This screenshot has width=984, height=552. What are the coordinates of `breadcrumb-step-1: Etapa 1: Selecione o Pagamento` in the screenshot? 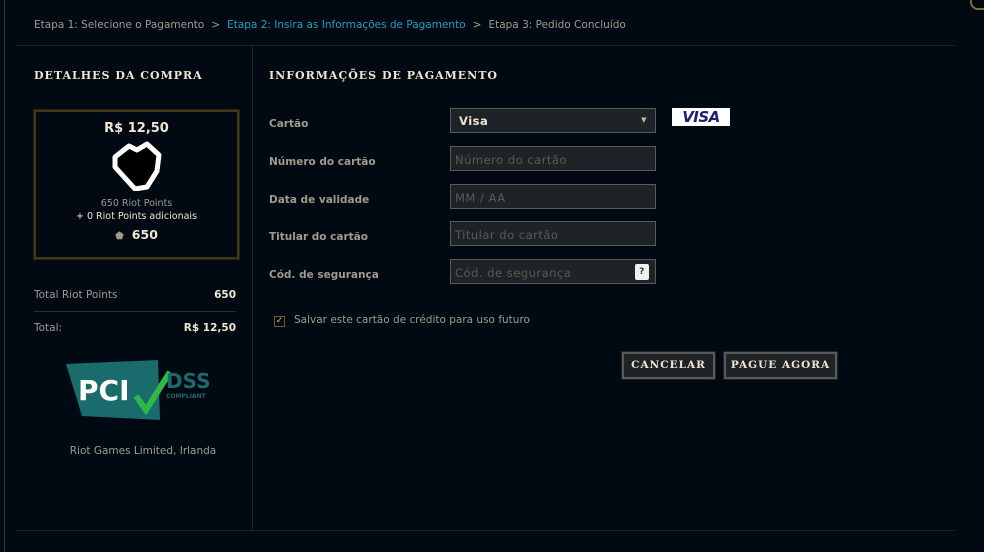 It's located at (119, 25).